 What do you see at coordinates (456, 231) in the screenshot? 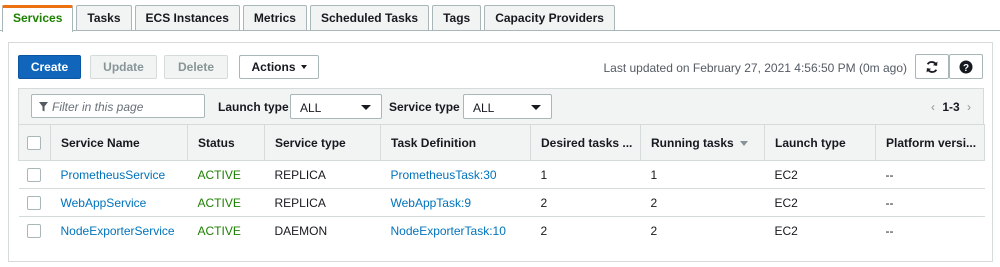
I see `task-definition-link: NodeExporterTask:10` at bounding box center [456, 231].